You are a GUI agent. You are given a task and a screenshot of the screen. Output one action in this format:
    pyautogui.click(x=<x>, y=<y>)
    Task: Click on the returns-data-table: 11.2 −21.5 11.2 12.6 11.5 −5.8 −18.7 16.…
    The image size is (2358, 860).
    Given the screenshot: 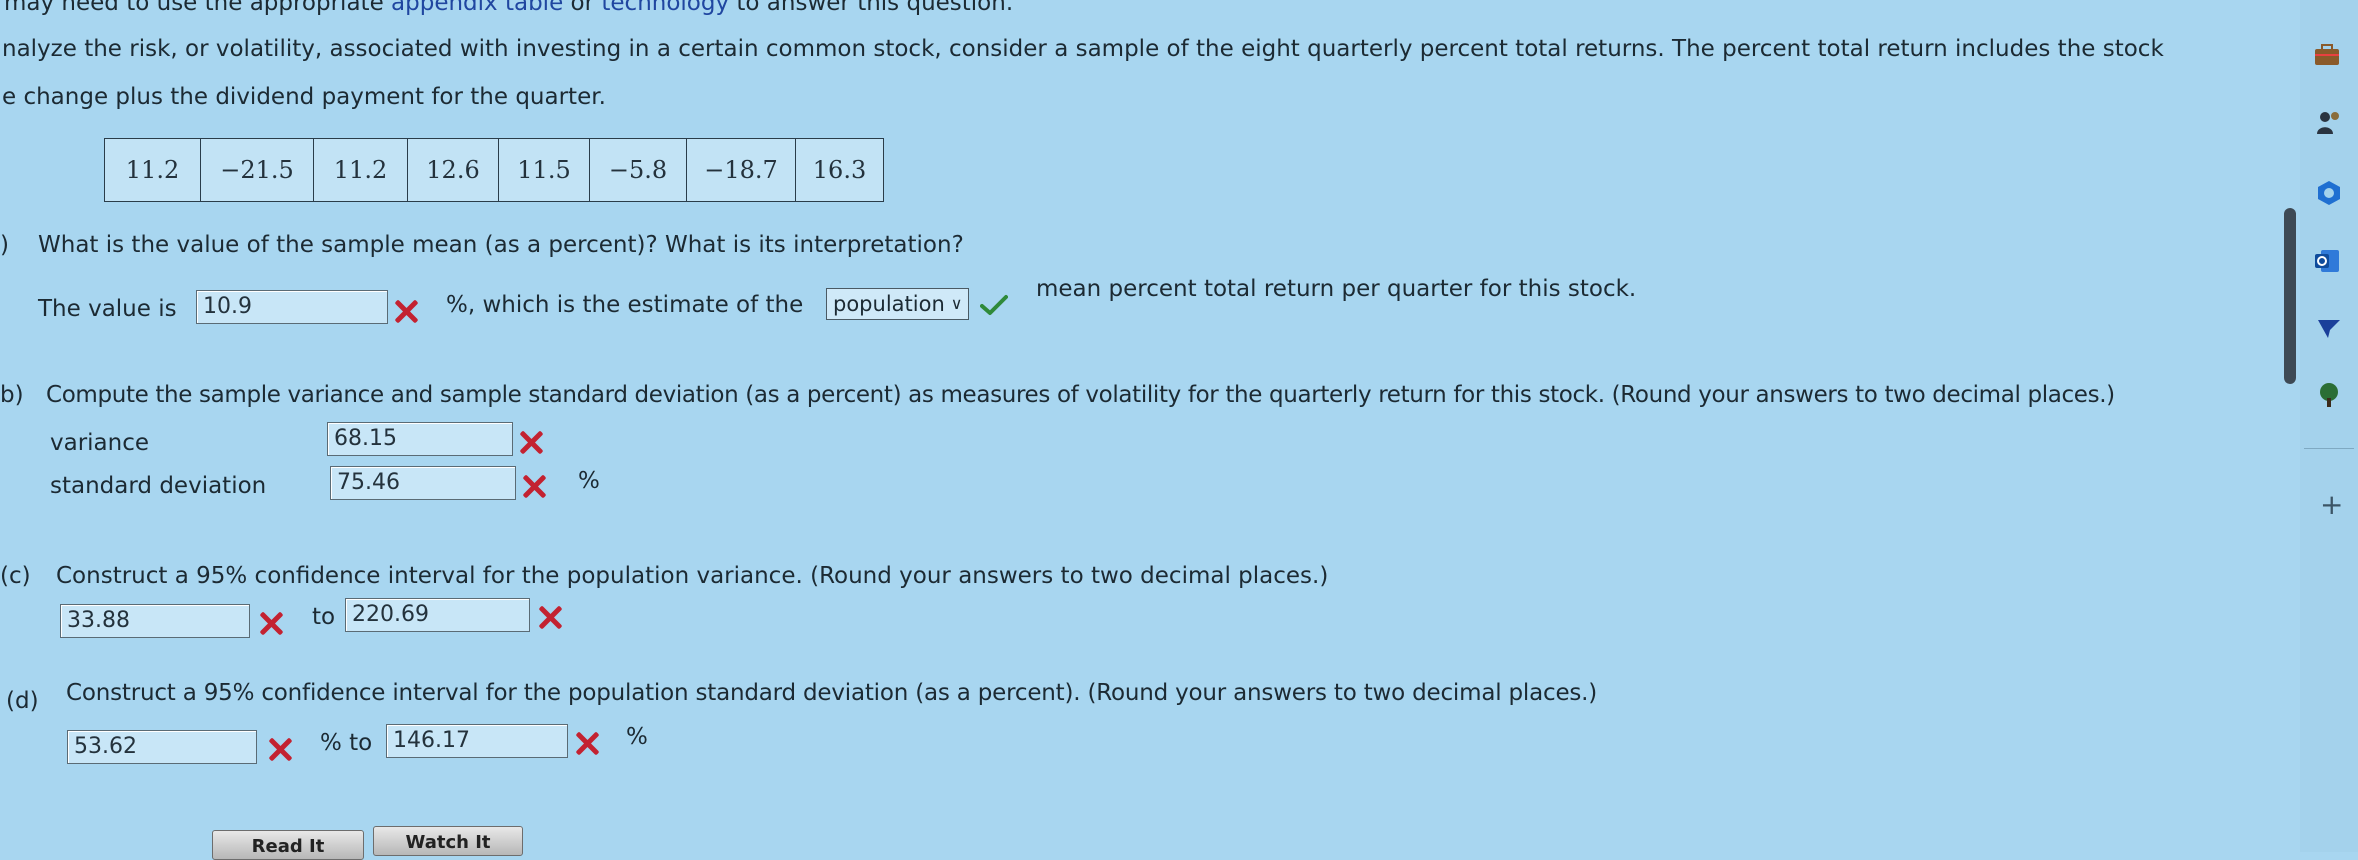 What is the action you would take?
    pyautogui.click(x=494, y=170)
    